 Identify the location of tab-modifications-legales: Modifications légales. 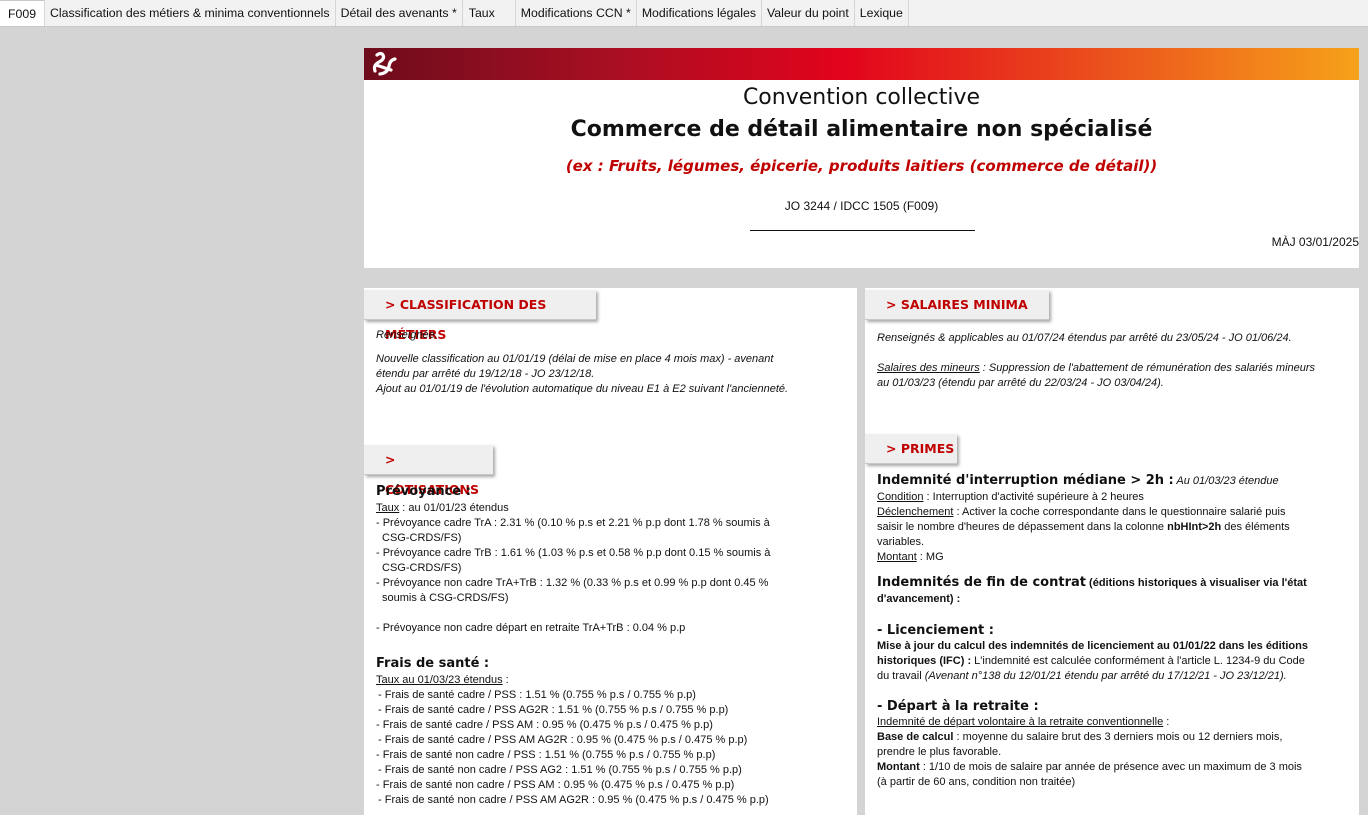
(699, 13).